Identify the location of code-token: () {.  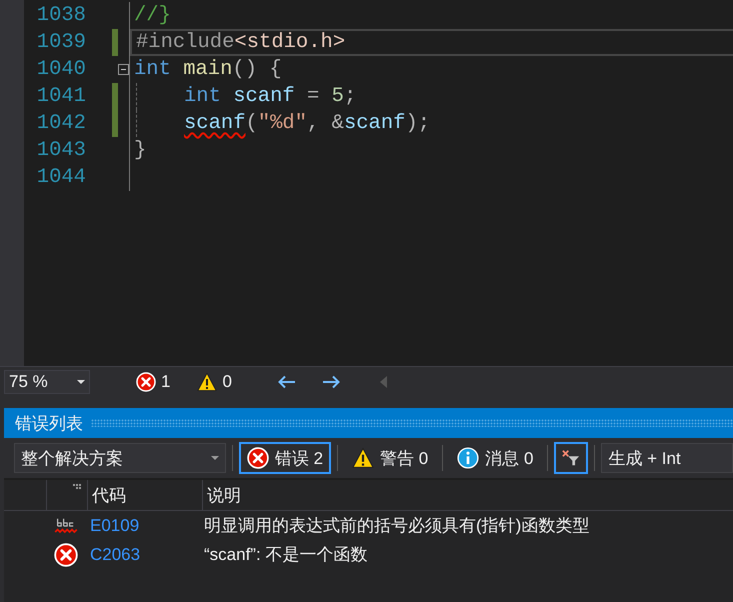
(257, 69).